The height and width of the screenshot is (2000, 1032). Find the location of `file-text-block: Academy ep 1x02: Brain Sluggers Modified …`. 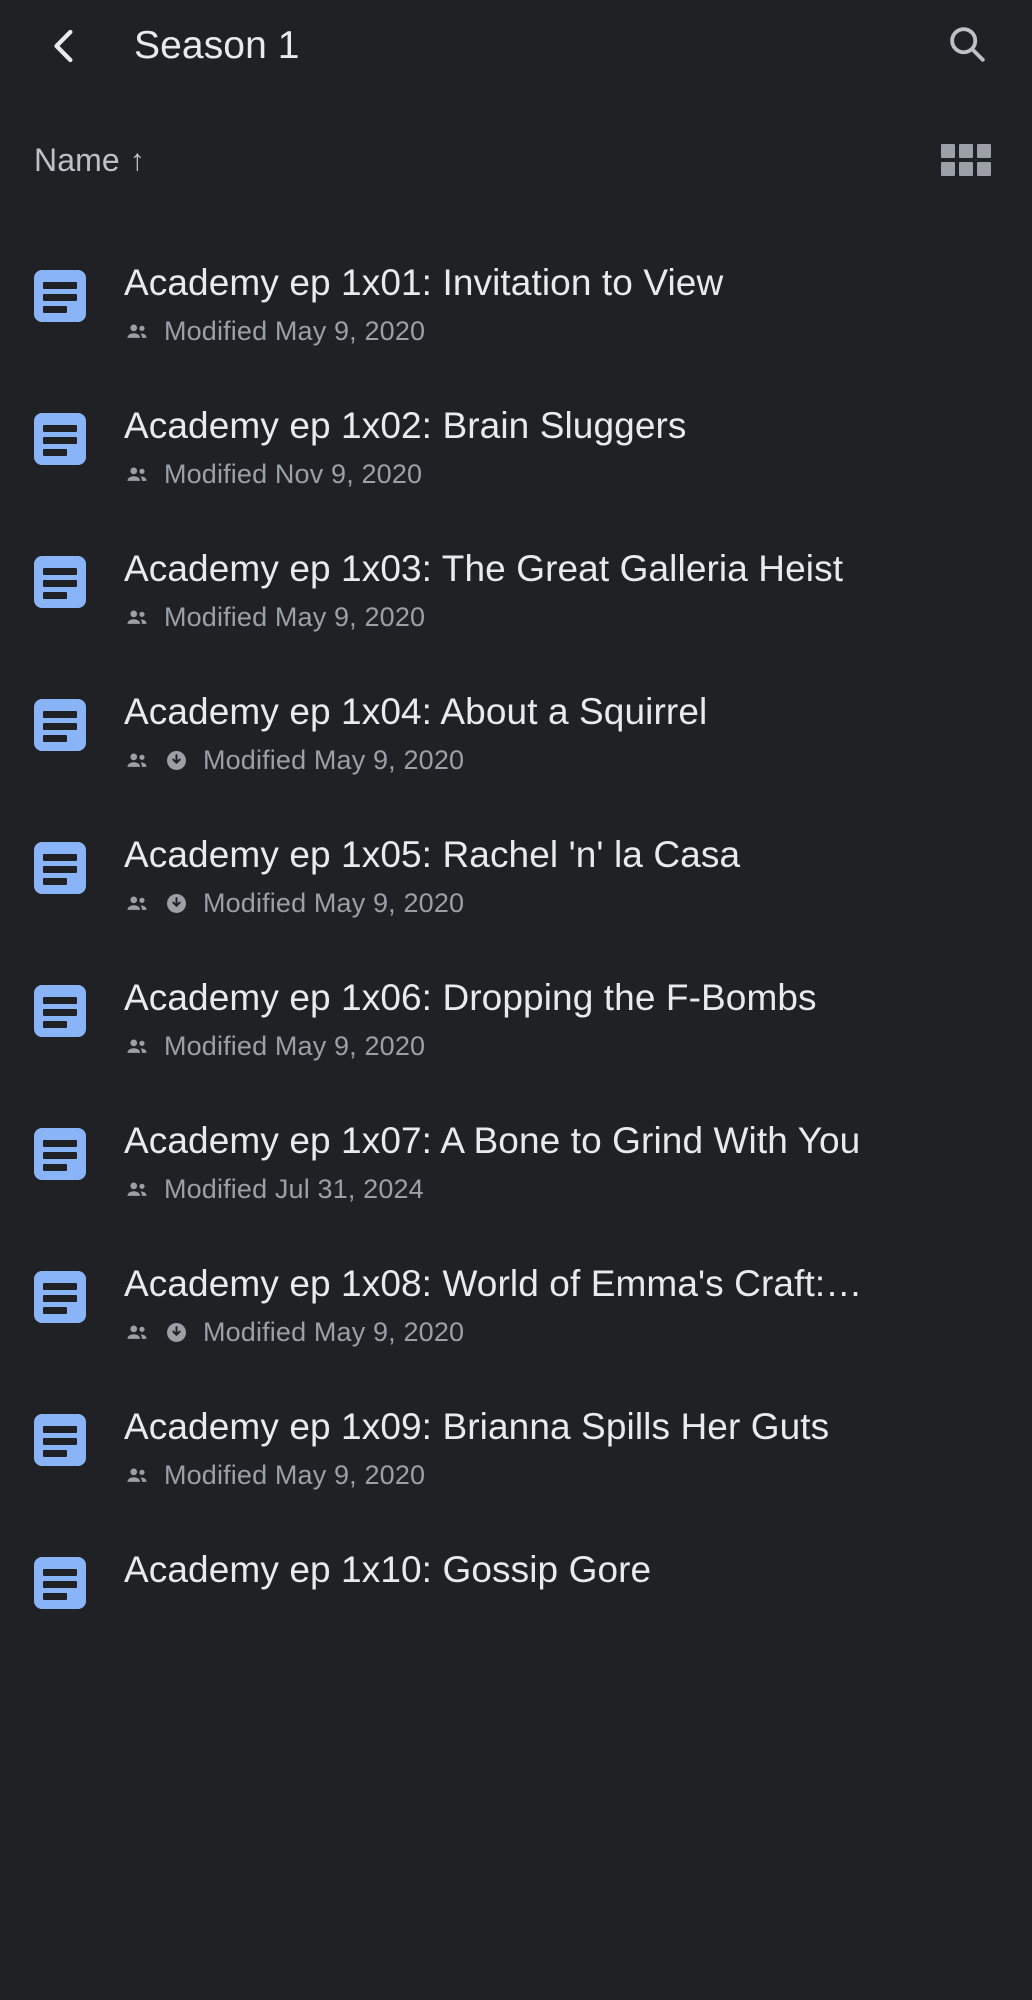

file-text-block: Academy ep 1x02: Brain Sluggers Modified … is located at coordinates (564, 445).